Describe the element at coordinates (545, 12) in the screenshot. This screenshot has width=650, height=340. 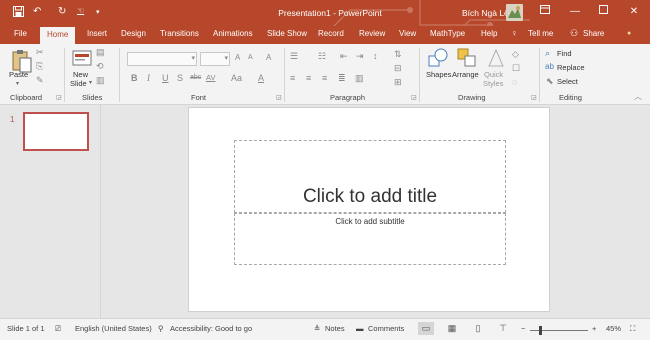
I see `ribbon-display-options-icon` at that location.